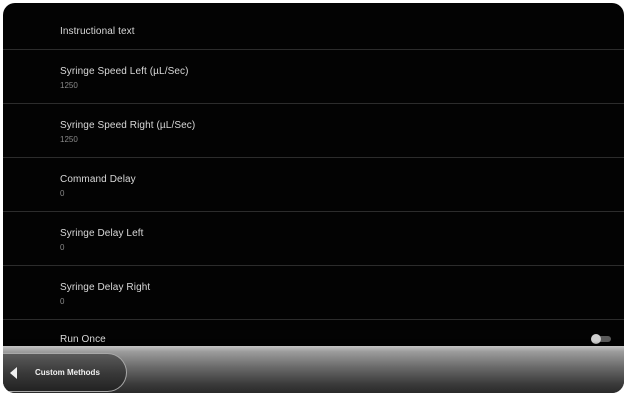 This screenshot has height=396, width=627. What do you see at coordinates (313, 185) in the screenshot?
I see `setting-command-delay: Command Delay 0` at bounding box center [313, 185].